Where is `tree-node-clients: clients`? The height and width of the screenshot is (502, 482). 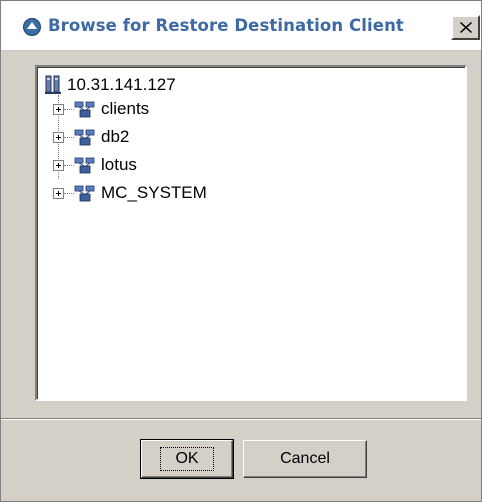
tree-node-clients: clients is located at coordinates (101, 109).